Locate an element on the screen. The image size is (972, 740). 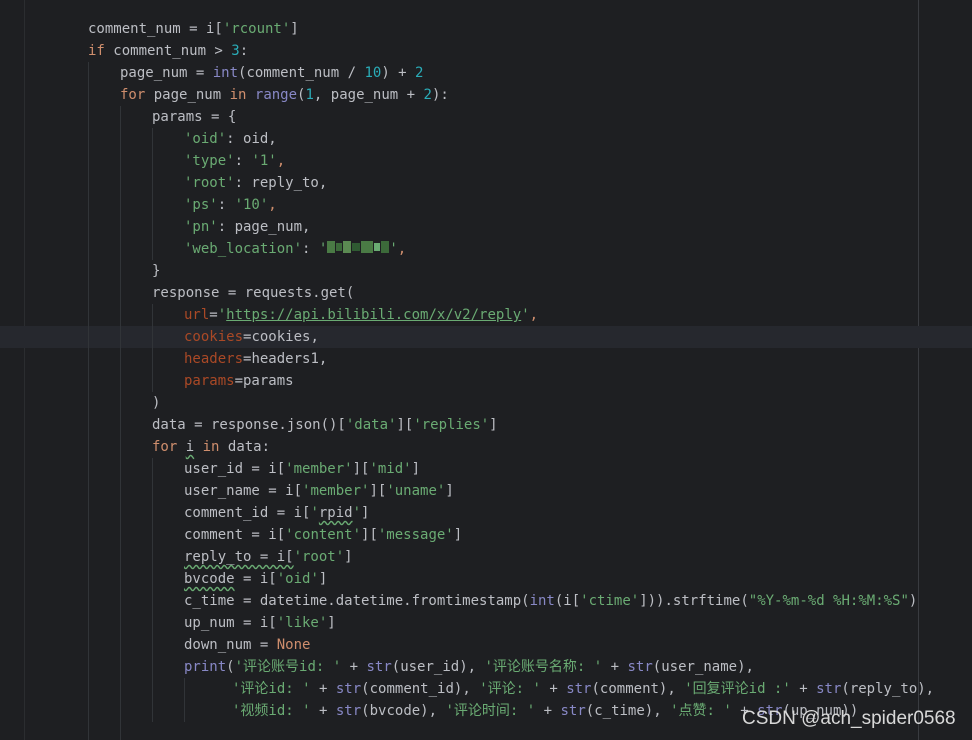
code-line: if comment_num > 3: is located at coordinates (168, 51).